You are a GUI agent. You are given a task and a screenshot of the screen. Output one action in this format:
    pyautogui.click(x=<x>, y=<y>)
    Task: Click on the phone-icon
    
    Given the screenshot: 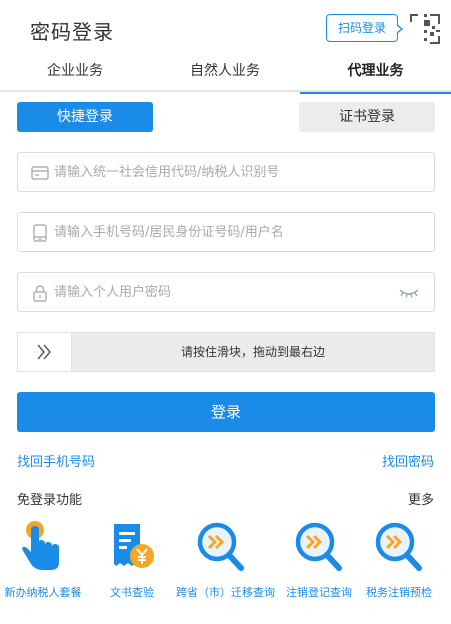 What is the action you would take?
    pyautogui.click(x=40, y=233)
    